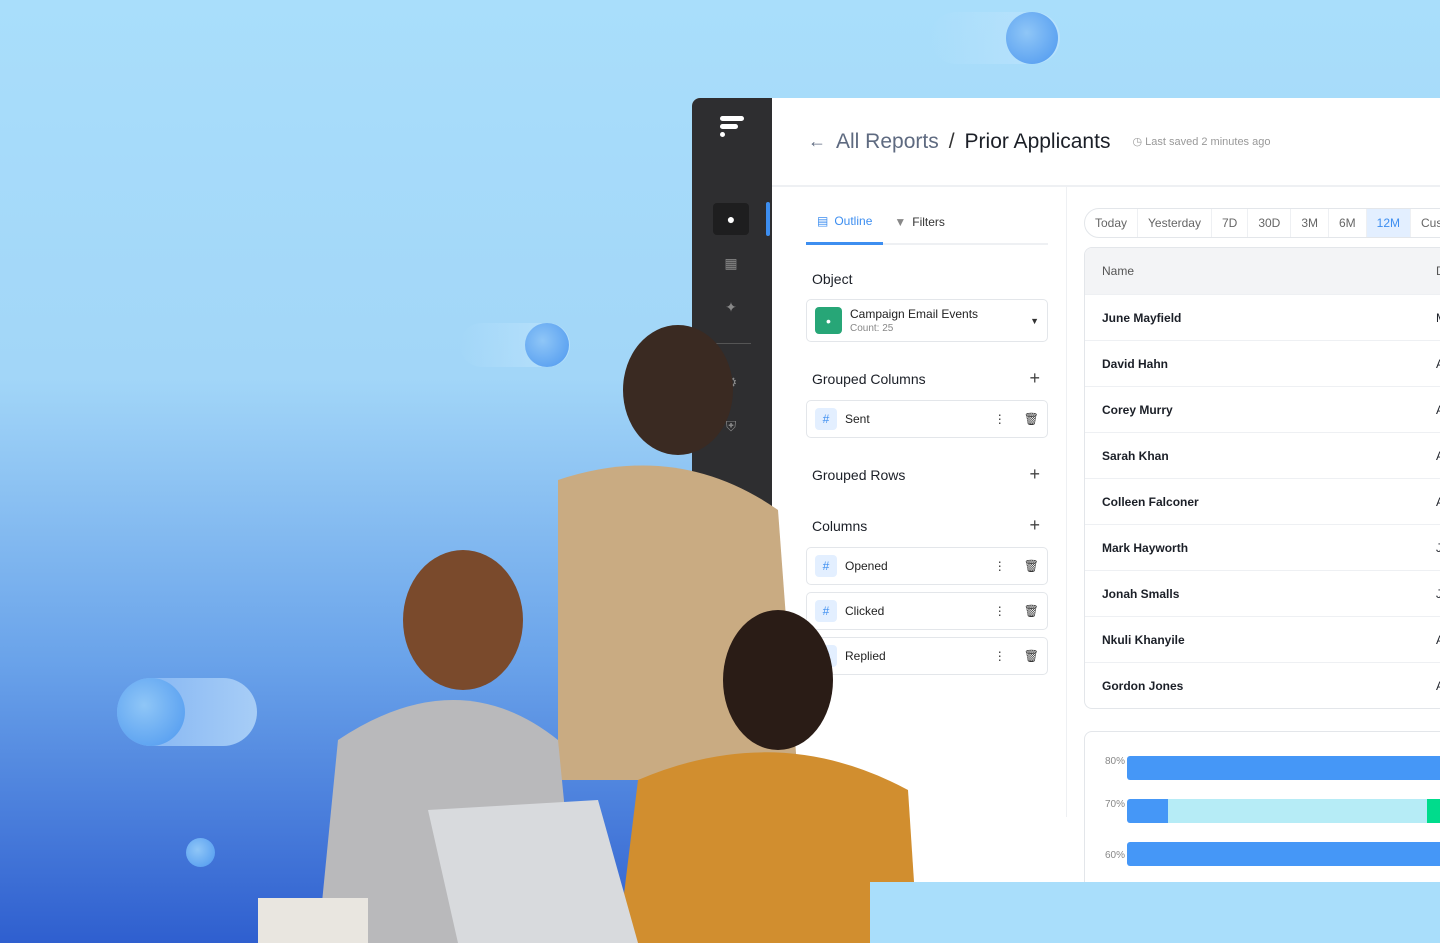  I want to click on cell-value: M, so click(1438, 318).